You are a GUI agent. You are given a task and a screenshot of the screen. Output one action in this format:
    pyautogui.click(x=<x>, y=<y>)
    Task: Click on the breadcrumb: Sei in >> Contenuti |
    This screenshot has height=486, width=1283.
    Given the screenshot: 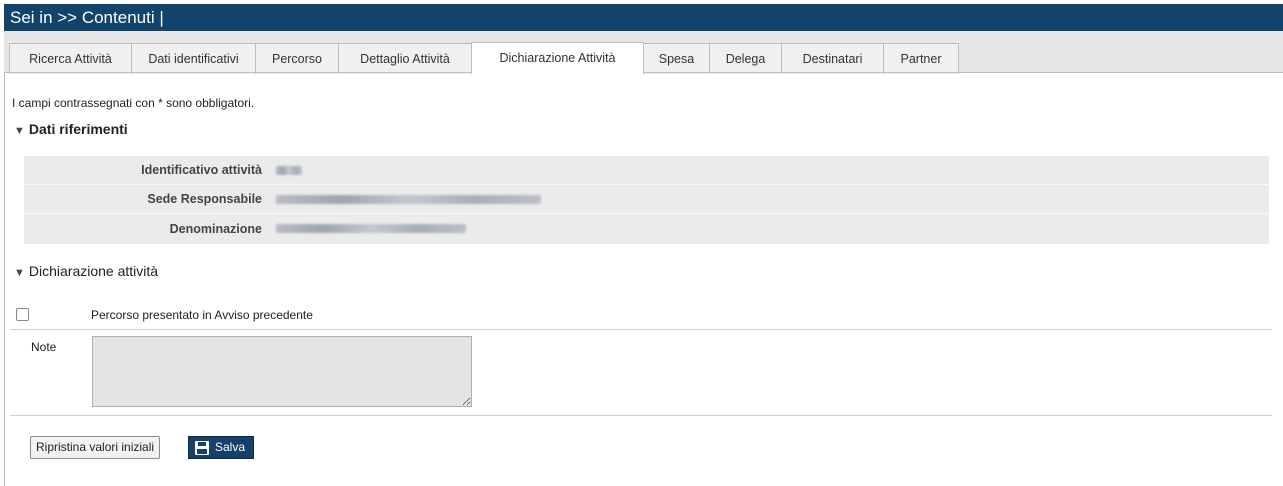 What is the action you would take?
    pyautogui.click(x=643, y=17)
    